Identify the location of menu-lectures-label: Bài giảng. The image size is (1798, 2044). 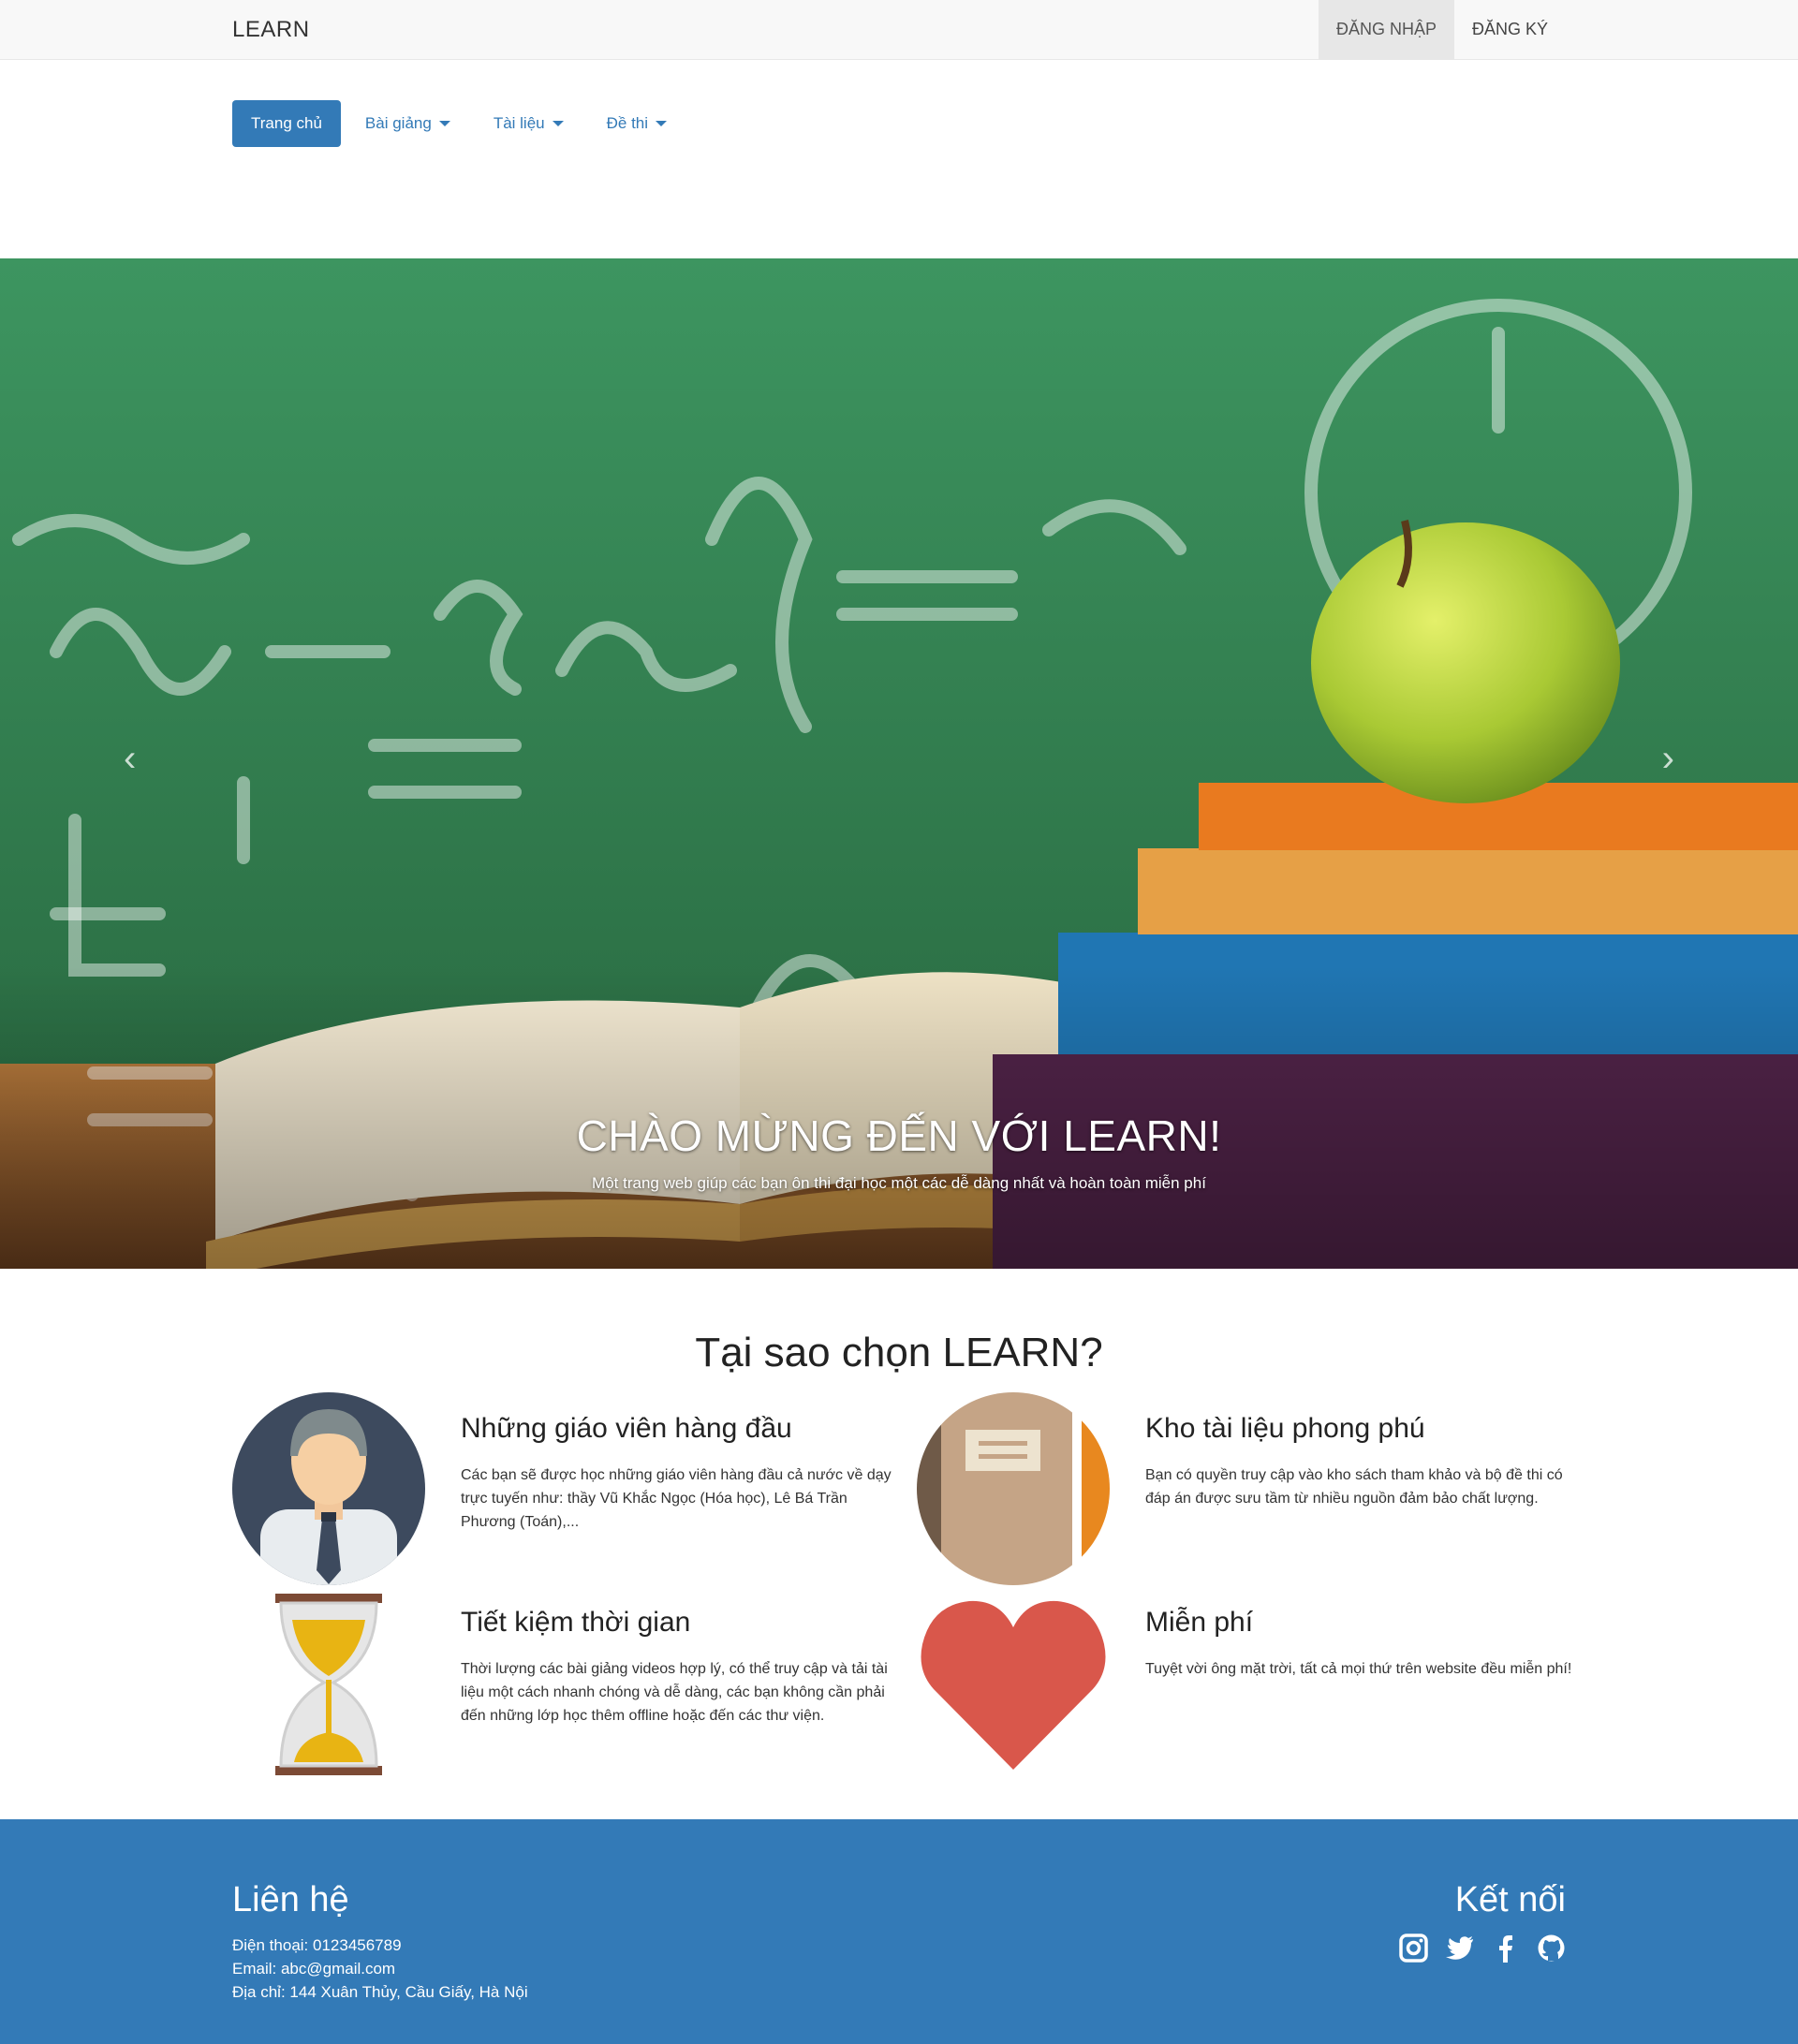
(398, 123).